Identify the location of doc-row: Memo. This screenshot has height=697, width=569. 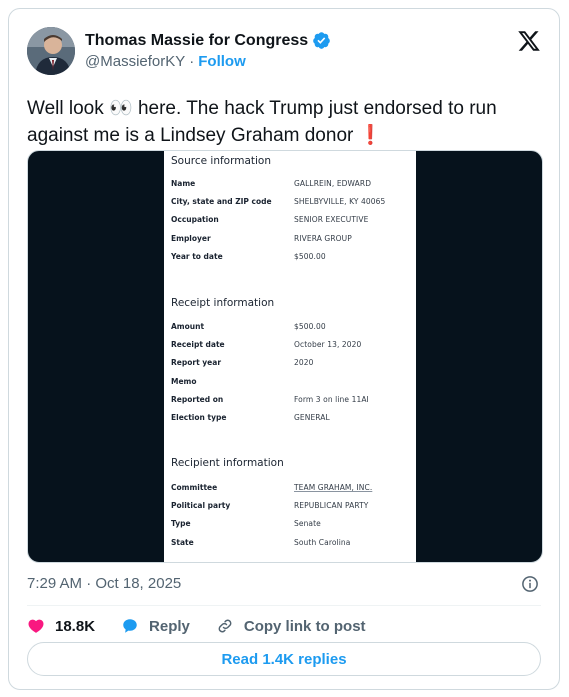
(291, 384).